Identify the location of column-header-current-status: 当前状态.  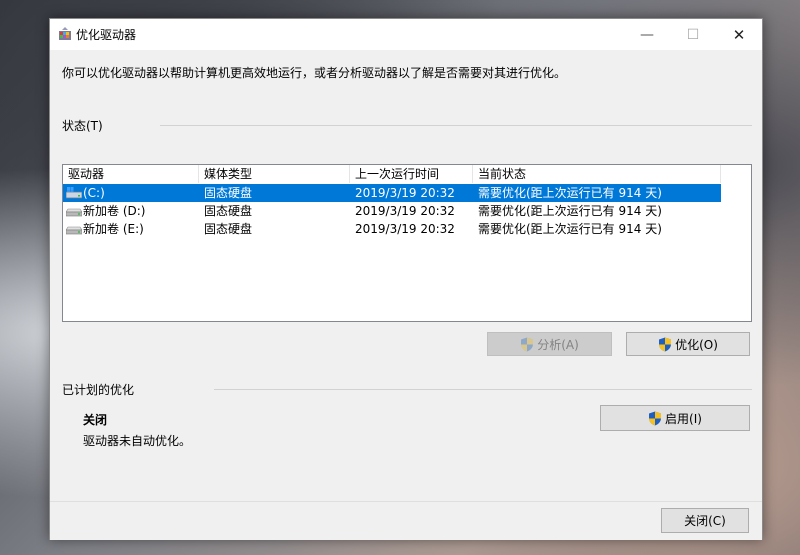
(597, 174).